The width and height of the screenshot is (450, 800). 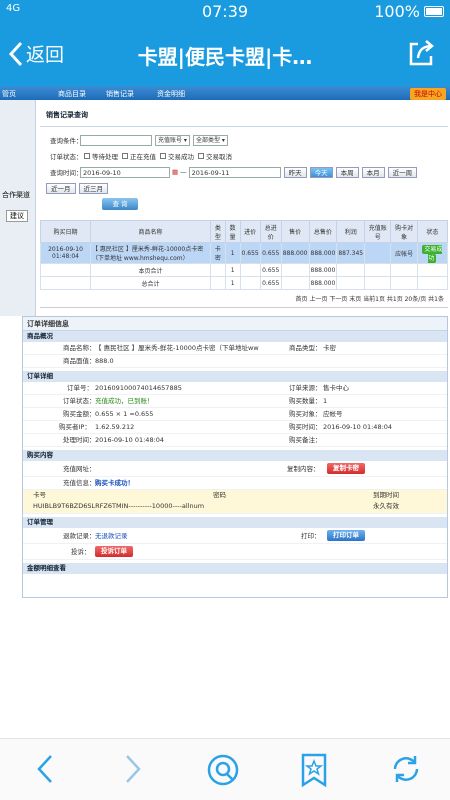 I want to click on status-badge: 交易成功, so click(x=432, y=254).